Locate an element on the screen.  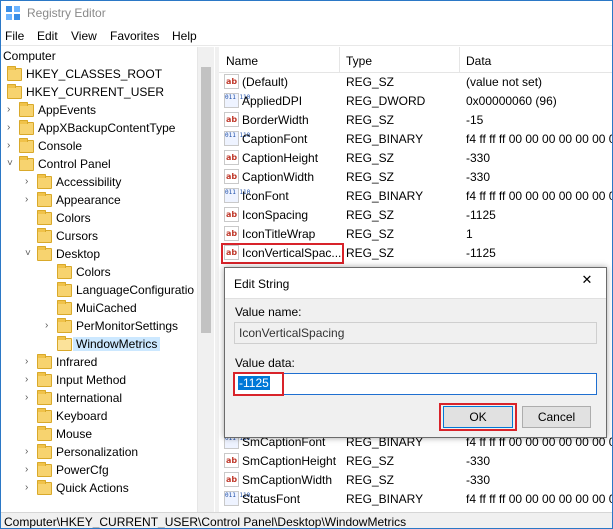
tree-item: Keyboard is located at coordinates (101, 417).